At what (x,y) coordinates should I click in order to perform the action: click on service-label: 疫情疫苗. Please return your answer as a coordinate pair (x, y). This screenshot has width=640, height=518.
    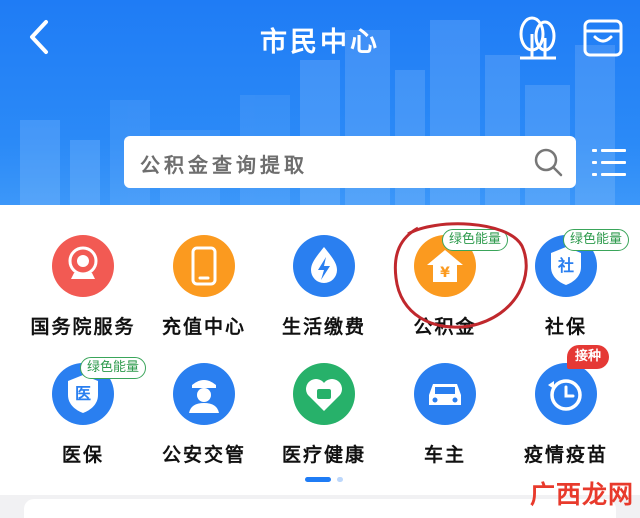
    Looking at the image, I should click on (565, 455).